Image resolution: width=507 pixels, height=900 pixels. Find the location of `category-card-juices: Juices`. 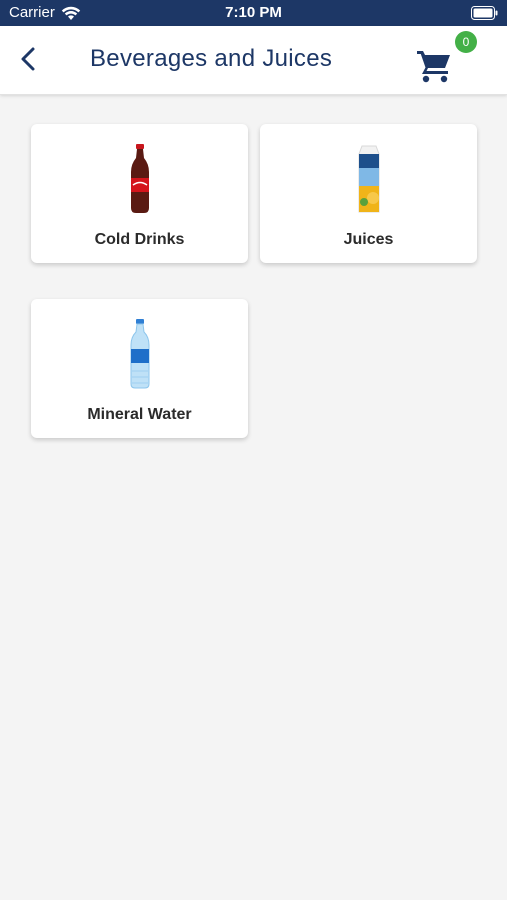

category-card-juices: Juices is located at coordinates (368, 193).